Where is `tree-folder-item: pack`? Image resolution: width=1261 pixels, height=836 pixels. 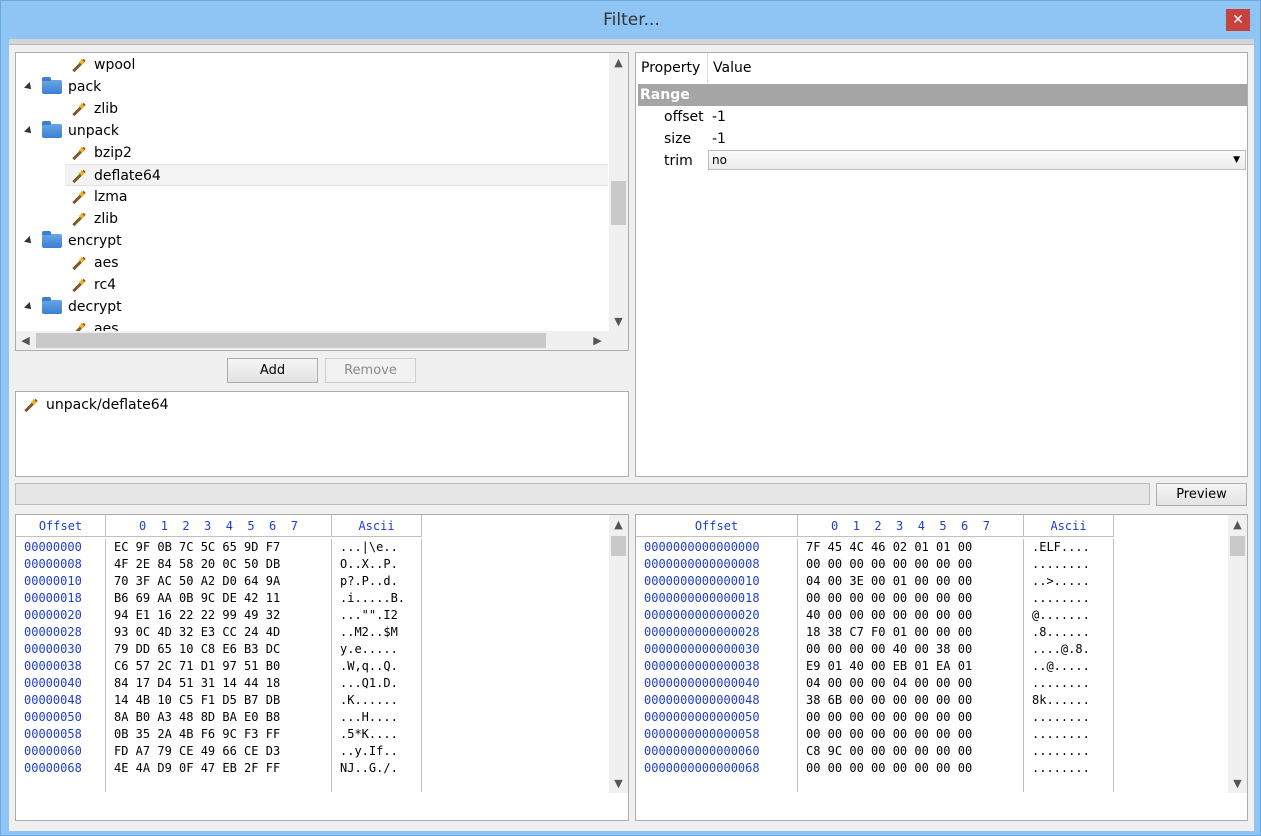
tree-folder-item: pack is located at coordinates (312, 87).